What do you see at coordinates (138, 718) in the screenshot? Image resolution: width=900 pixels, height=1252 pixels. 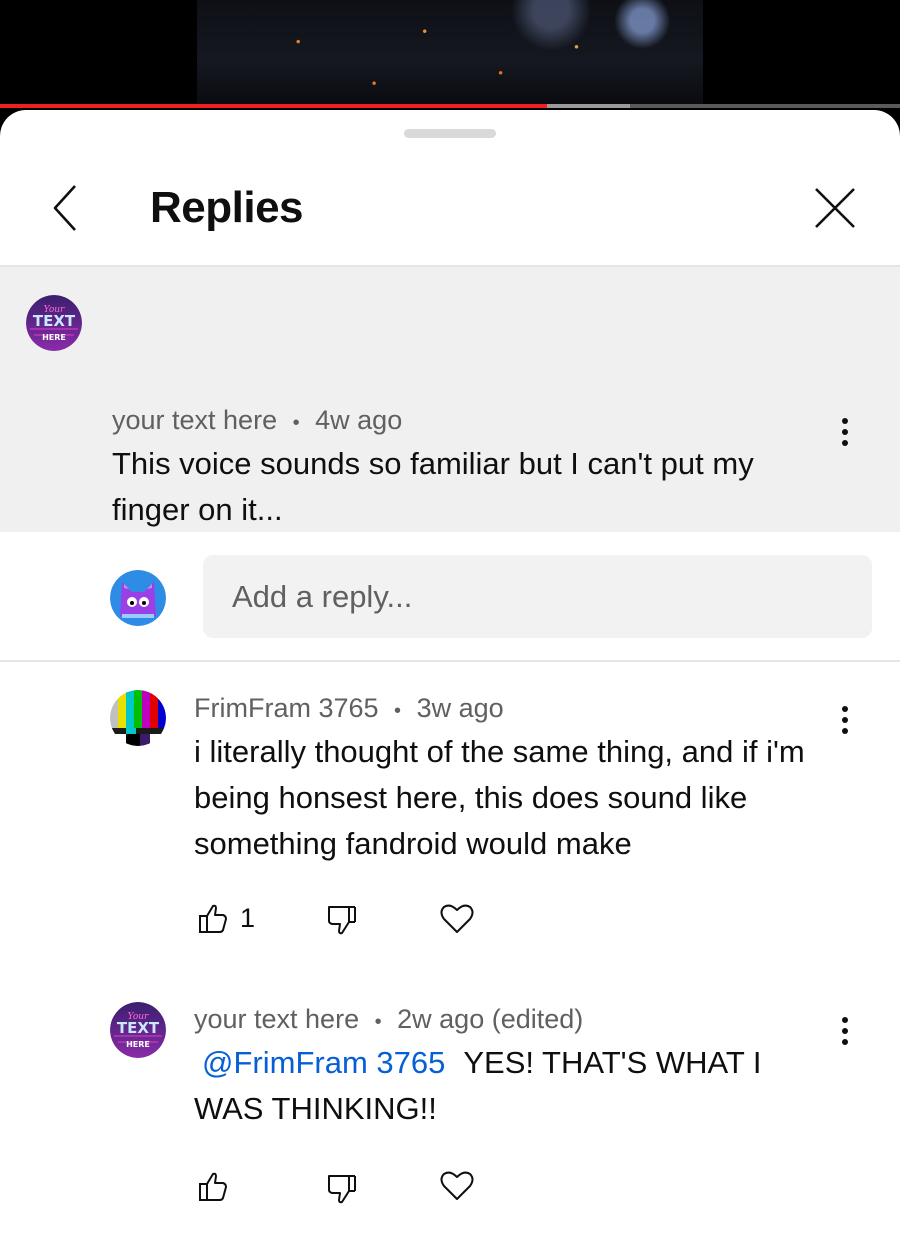 I see `frimfram-avatar` at bounding box center [138, 718].